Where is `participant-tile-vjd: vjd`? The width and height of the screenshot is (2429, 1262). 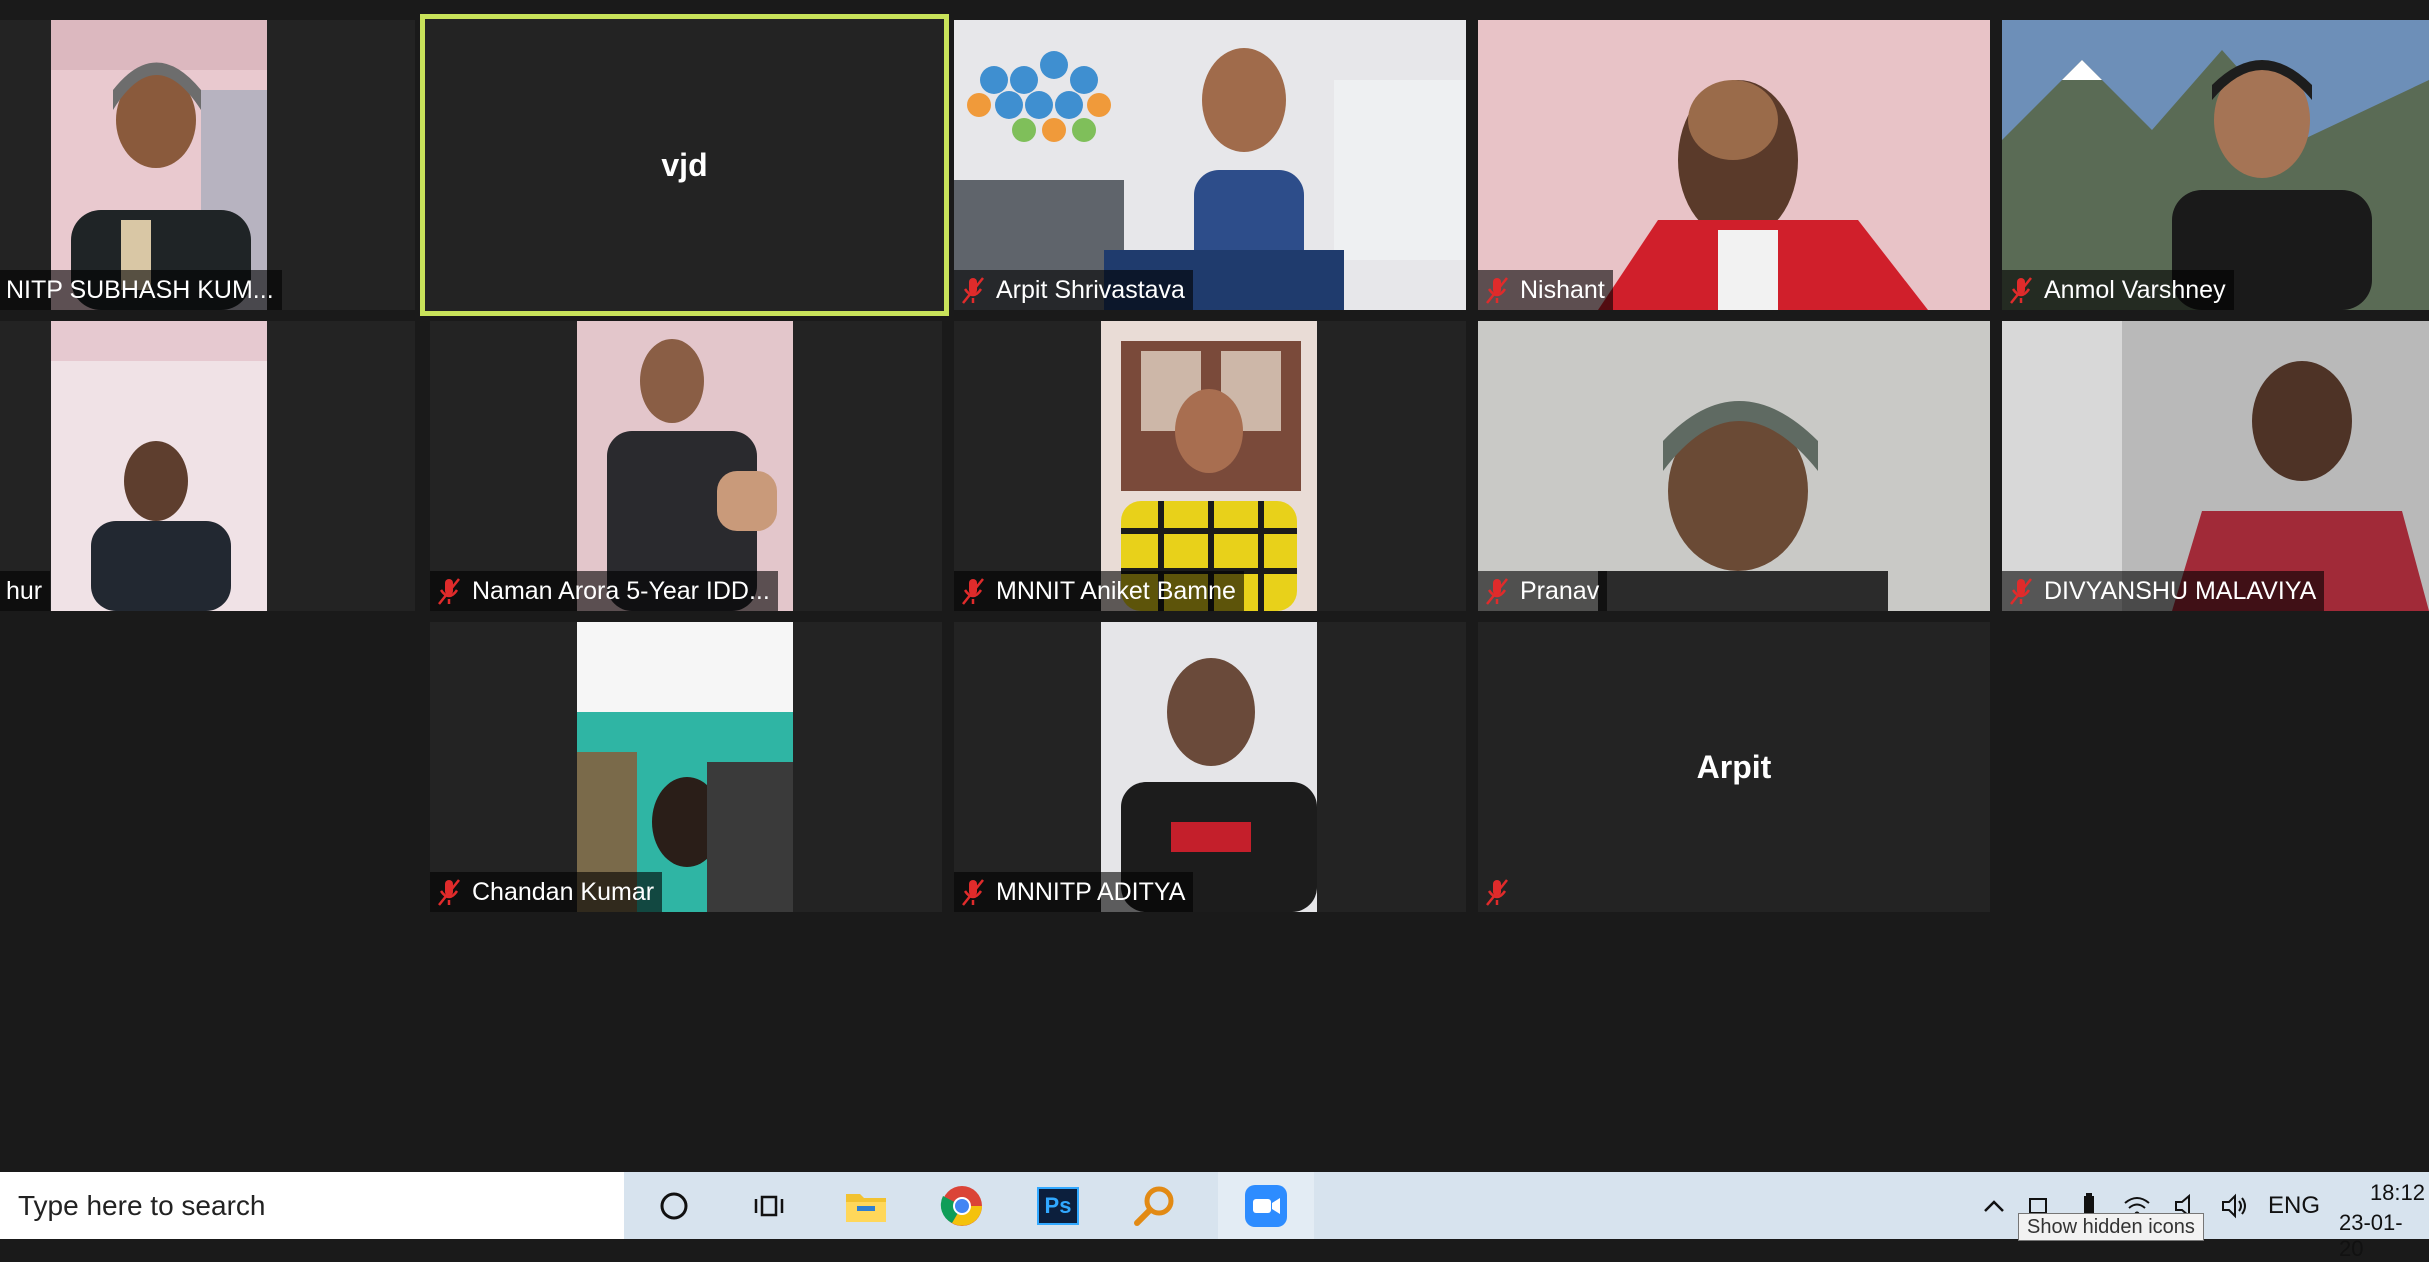
participant-tile-vjd: vjd is located at coordinates (684, 165).